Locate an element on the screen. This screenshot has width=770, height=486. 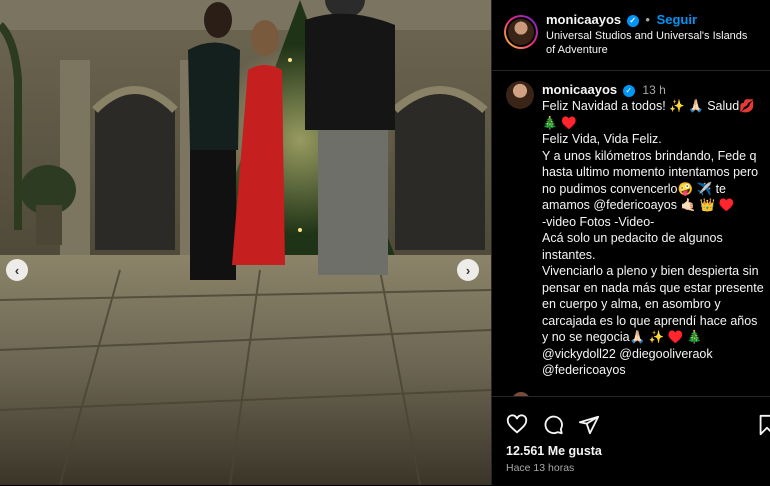
avatar-image is located at coordinates (521, 32).